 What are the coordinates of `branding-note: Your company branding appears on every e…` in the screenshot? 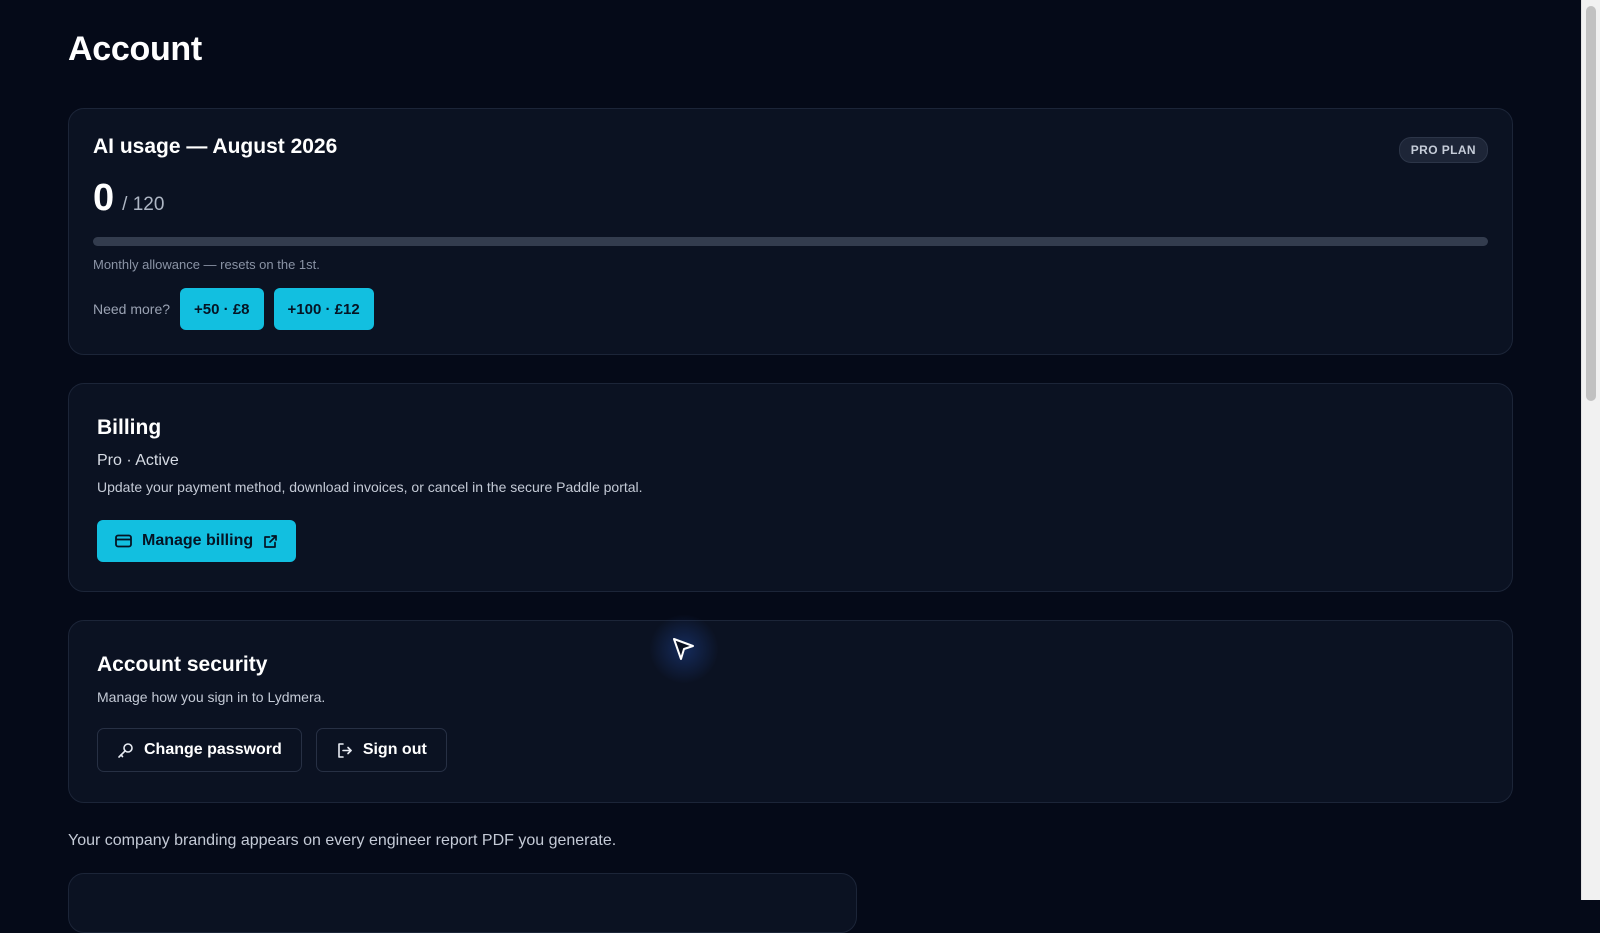 It's located at (342, 840).